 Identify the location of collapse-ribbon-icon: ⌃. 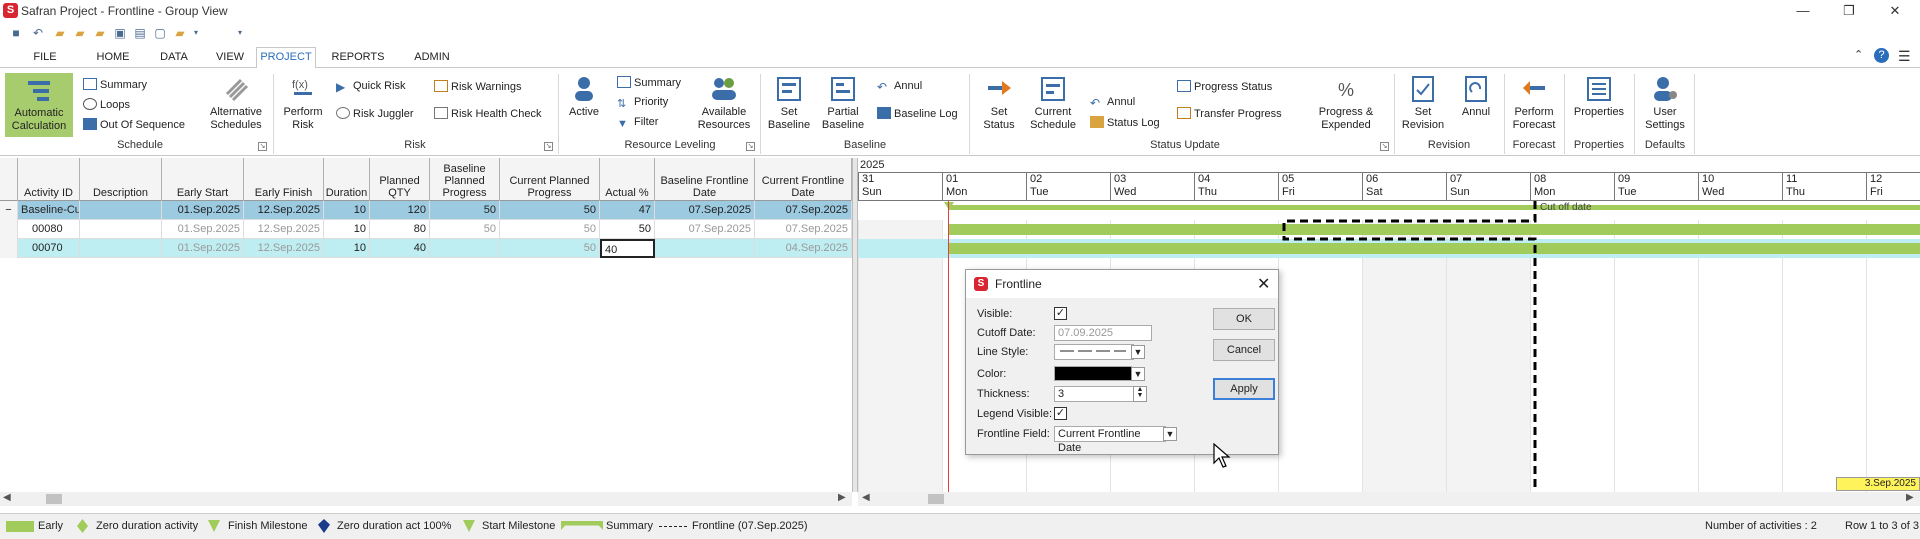
(1858, 54).